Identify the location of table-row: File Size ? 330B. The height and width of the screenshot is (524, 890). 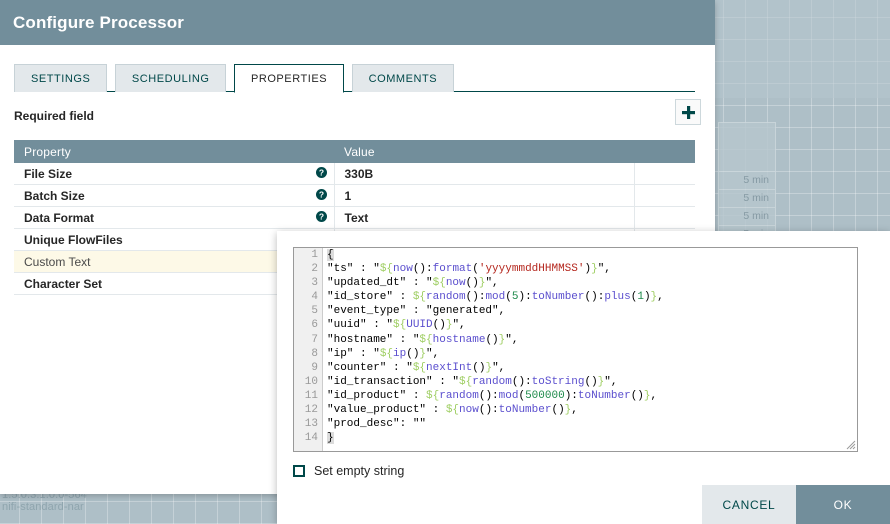
(354, 174).